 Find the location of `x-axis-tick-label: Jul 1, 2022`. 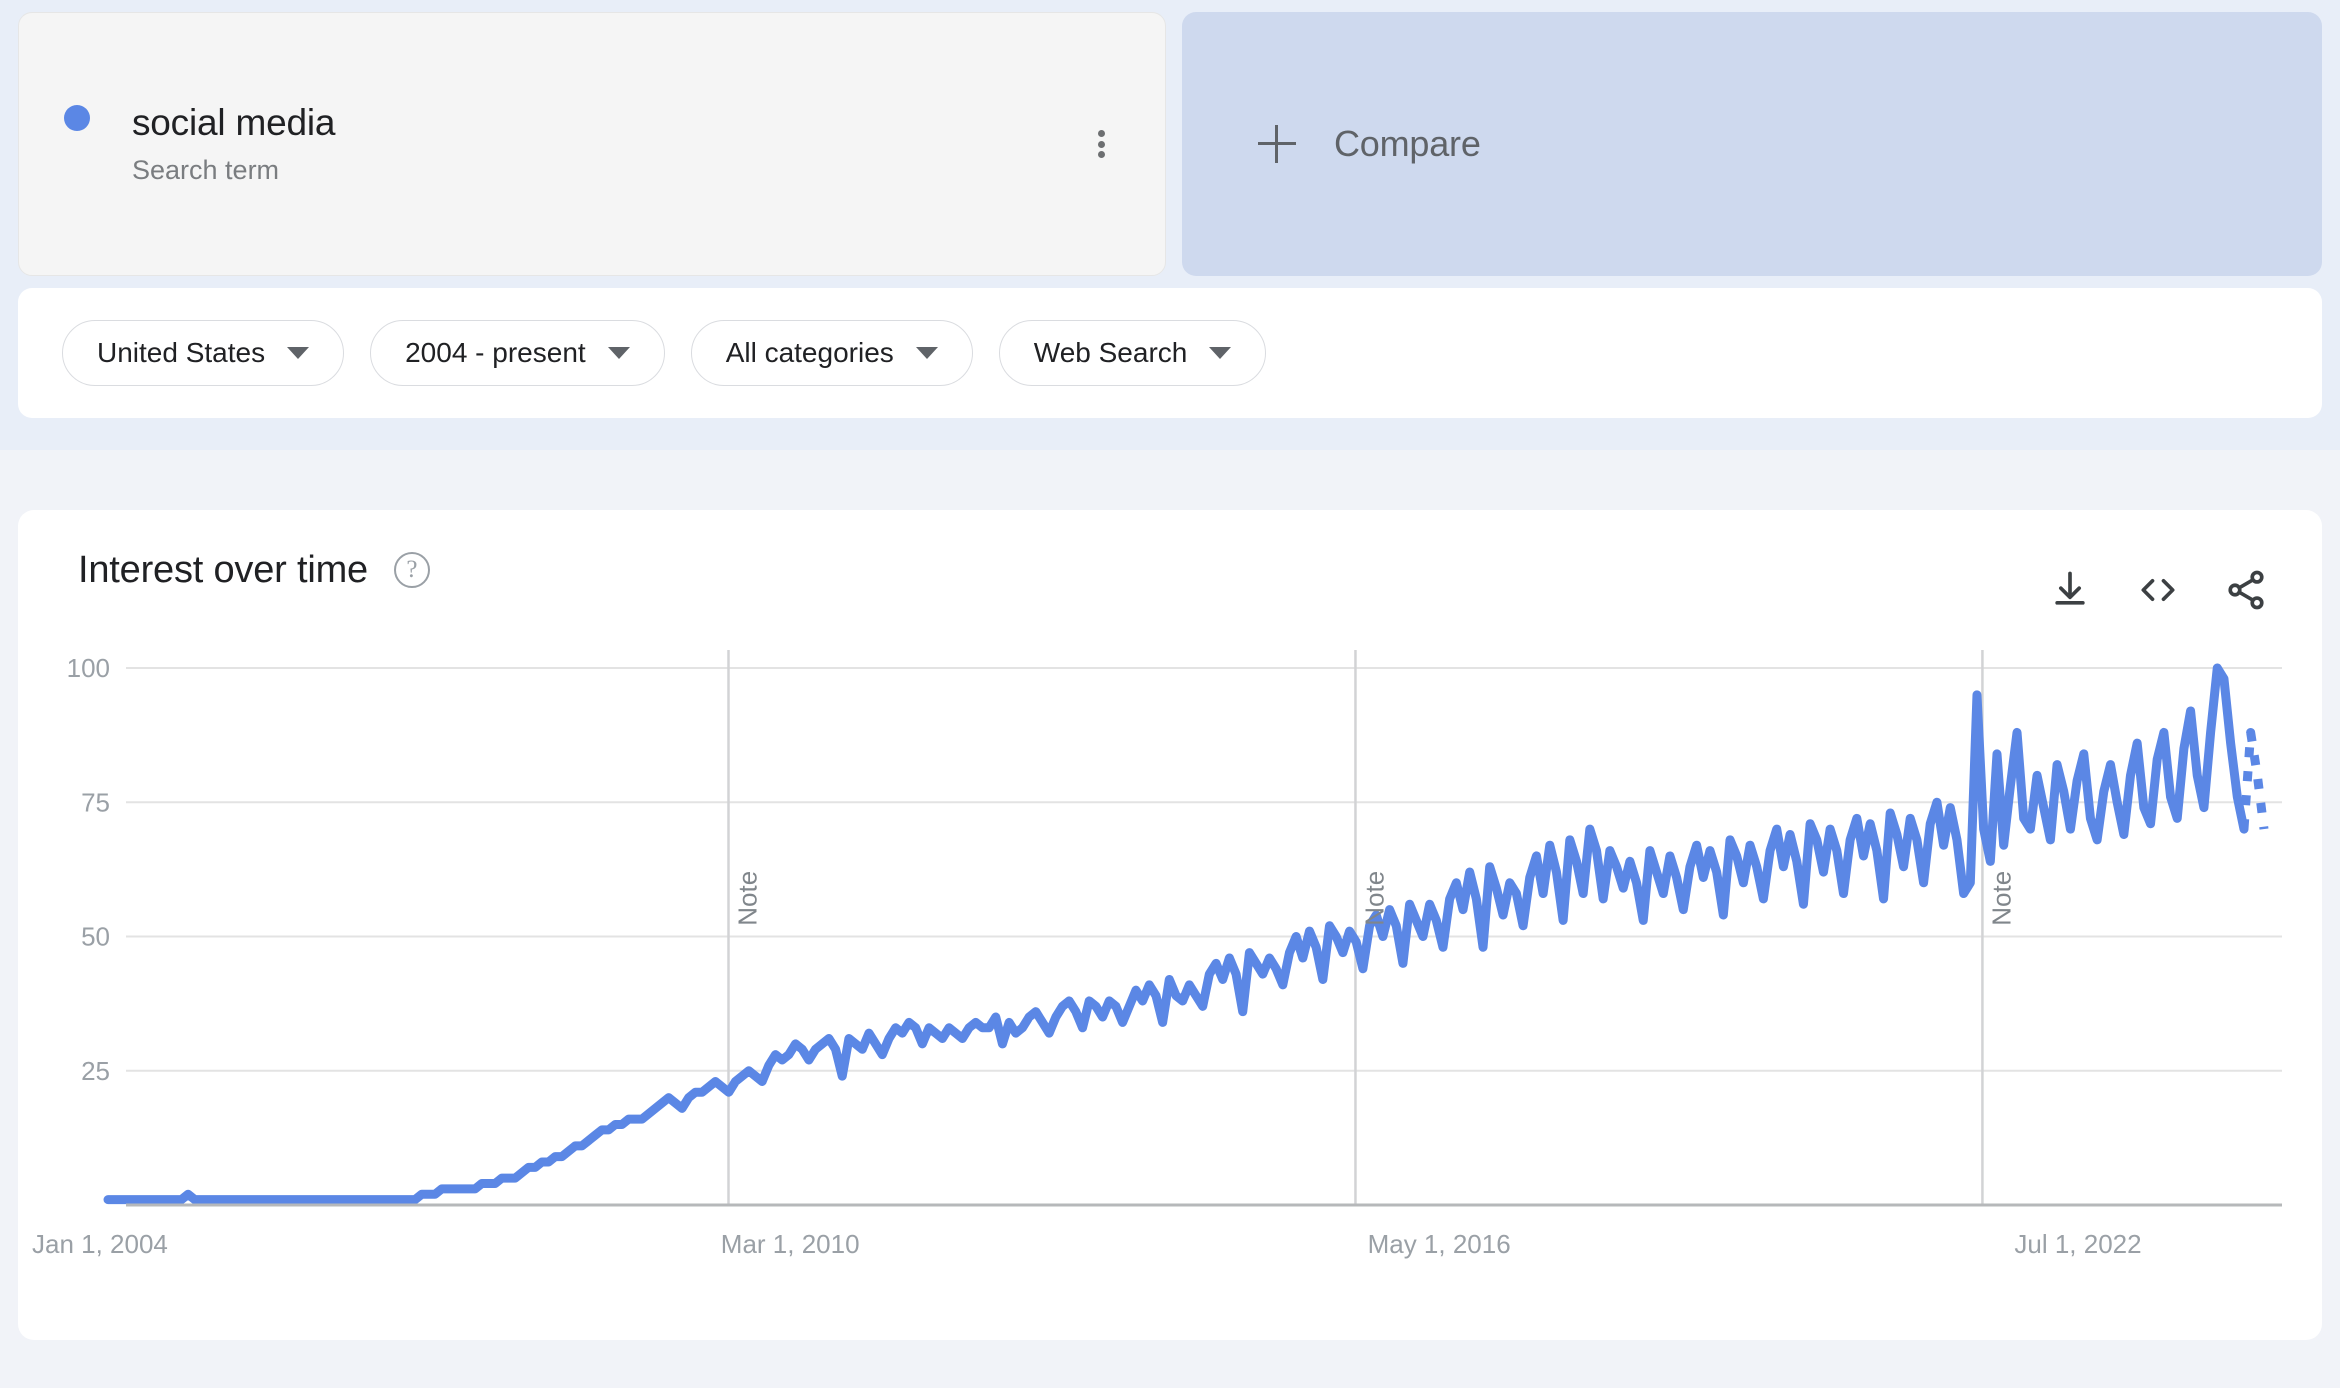

x-axis-tick-label: Jul 1, 2022 is located at coordinates (2077, 1244).